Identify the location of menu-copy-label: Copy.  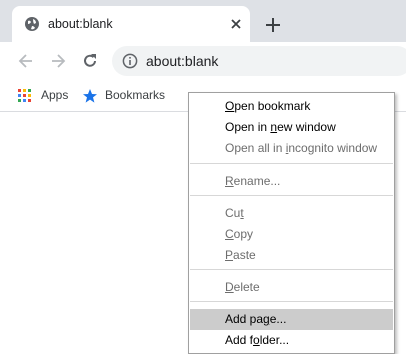
(239, 234).